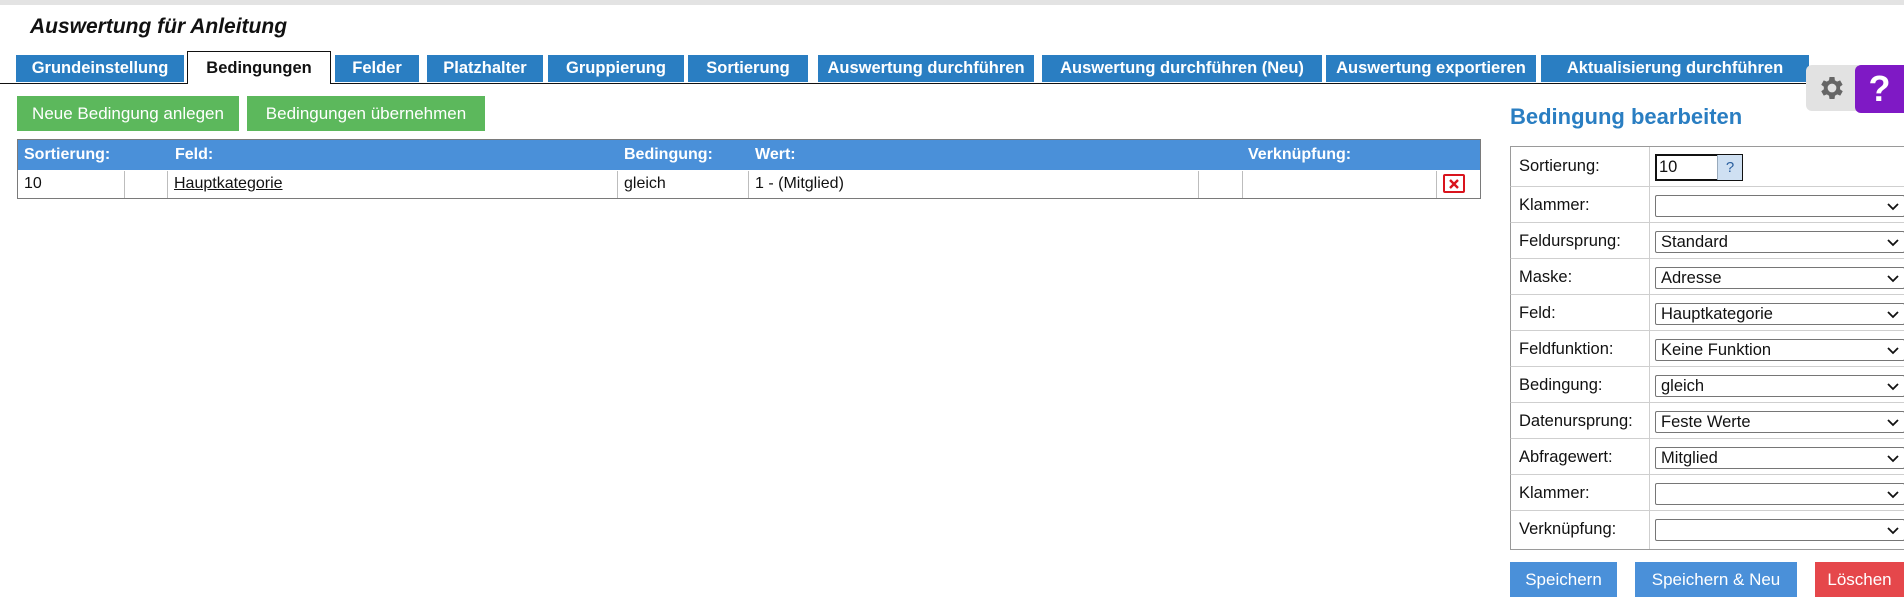 The height and width of the screenshot is (604, 1904). What do you see at coordinates (1570, 241) in the screenshot?
I see `label-origin: Feldursprung:` at bounding box center [1570, 241].